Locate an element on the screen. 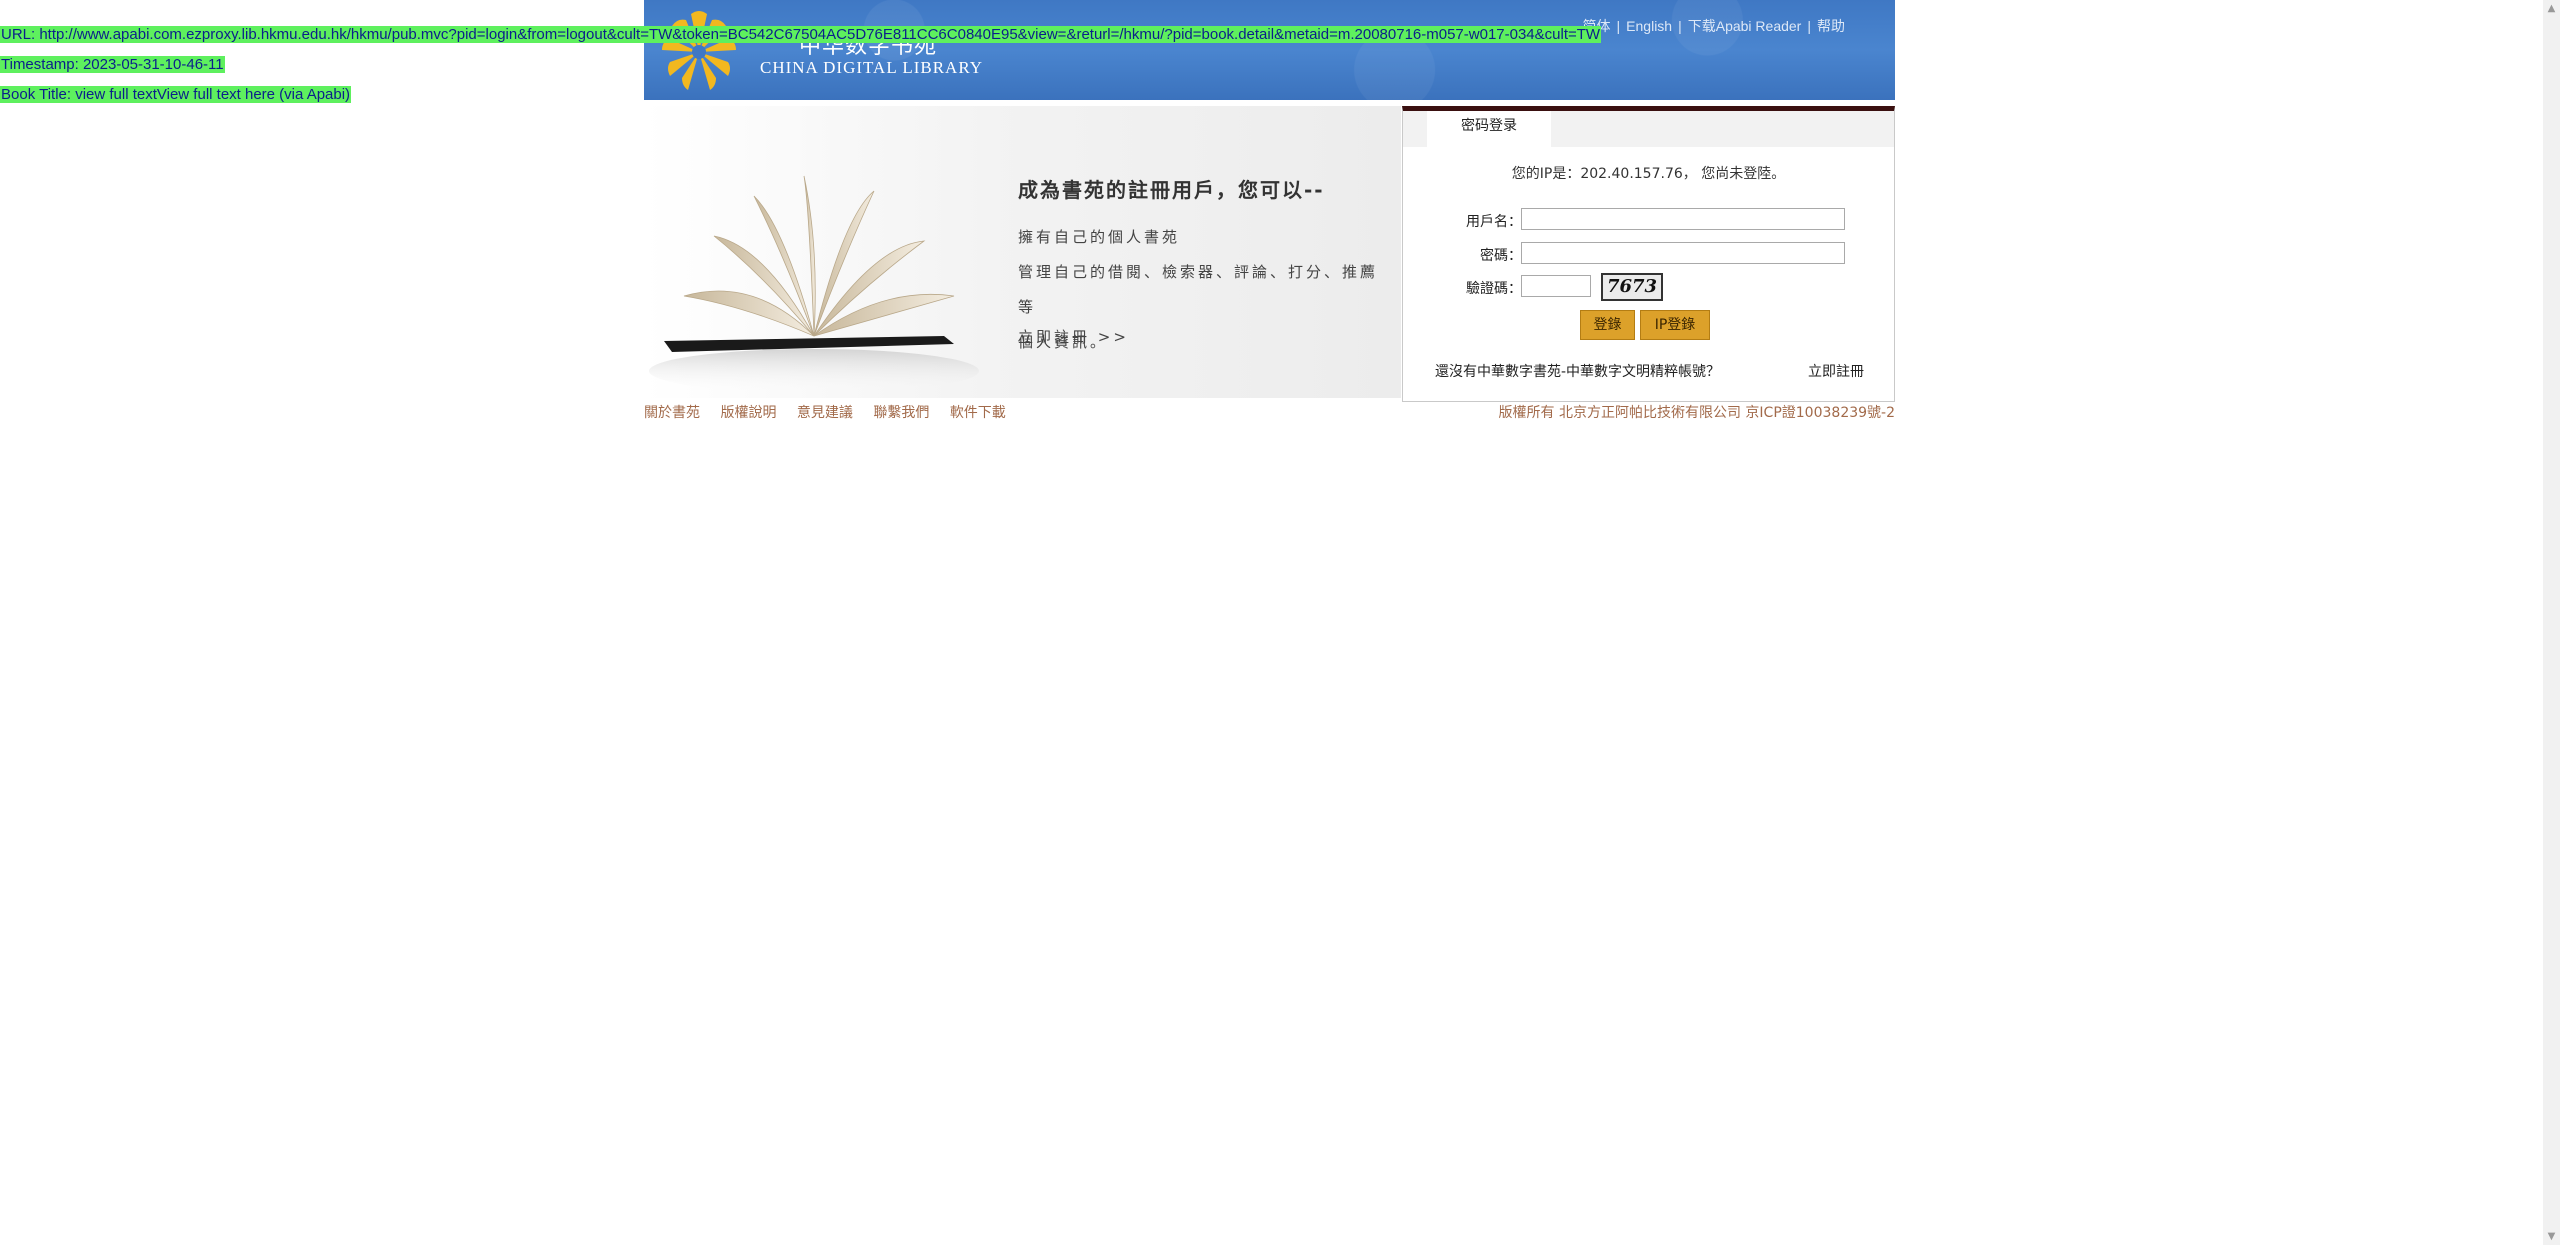 Image resolution: width=2560 pixels, height=1245 pixels. captcha-image: 7673 is located at coordinates (1632, 287).